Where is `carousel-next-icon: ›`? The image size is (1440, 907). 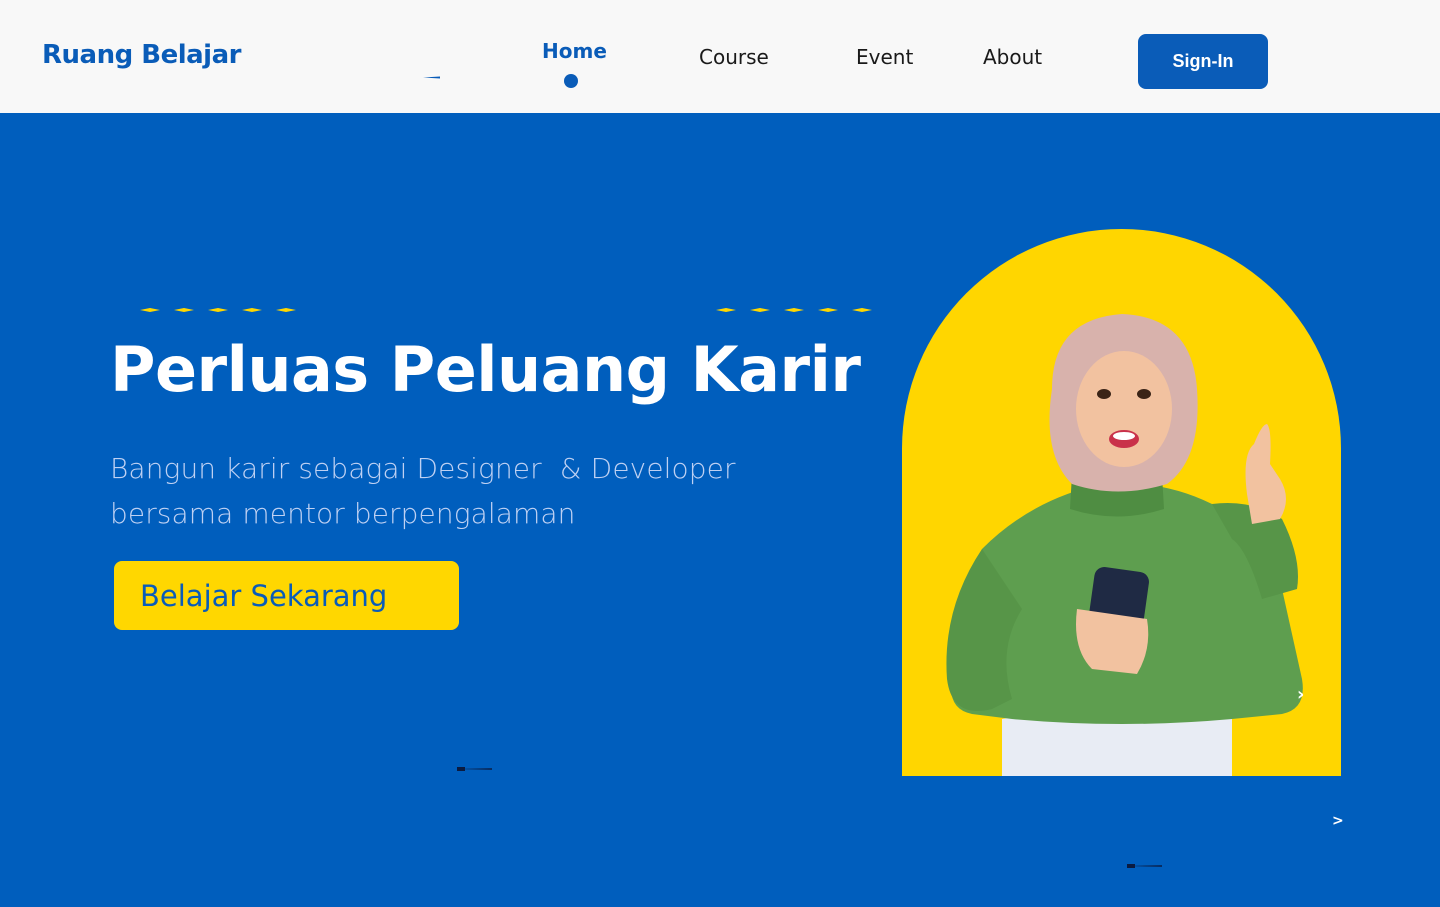 carousel-next-icon: › is located at coordinates (1300, 694).